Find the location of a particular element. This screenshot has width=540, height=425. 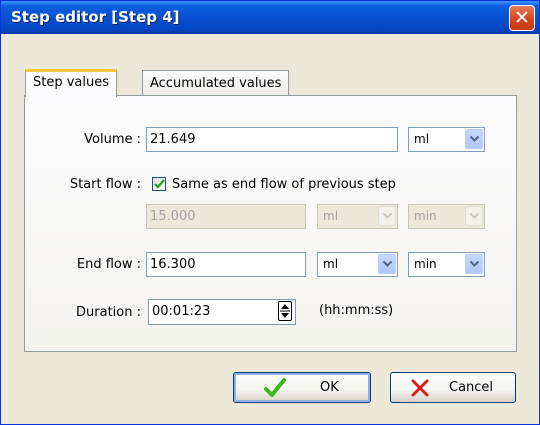

tab-accumulated-values: Accumulated values is located at coordinates (216, 83).